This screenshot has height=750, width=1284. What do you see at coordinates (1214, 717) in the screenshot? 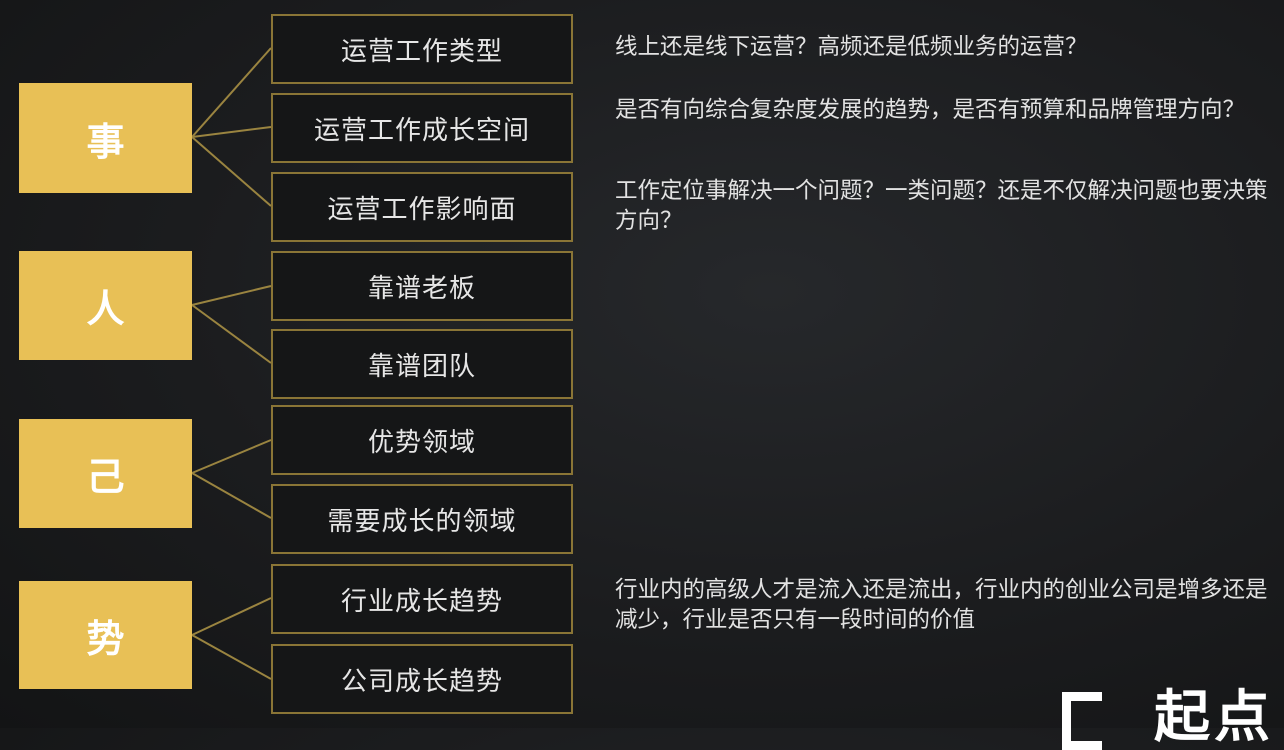
I see `logo-text: 起点` at bounding box center [1214, 717].